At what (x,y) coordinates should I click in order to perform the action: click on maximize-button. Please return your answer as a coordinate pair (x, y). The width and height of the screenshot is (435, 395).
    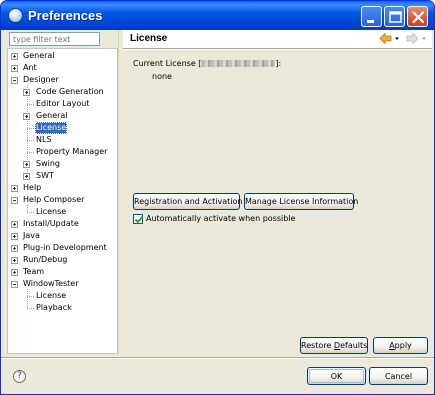
    Looking at the image, I should click on (394, 16).